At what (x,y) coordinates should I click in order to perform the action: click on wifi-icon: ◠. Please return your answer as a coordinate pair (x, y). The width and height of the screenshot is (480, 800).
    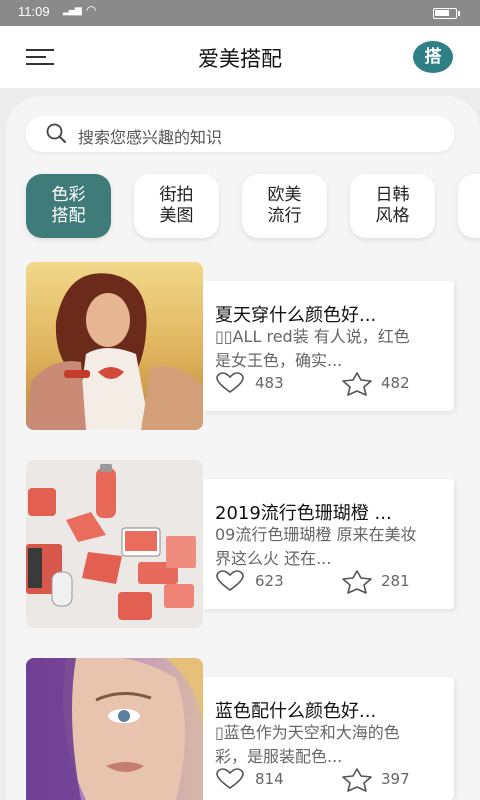
    Looking at the image, I should click on (91, 10).